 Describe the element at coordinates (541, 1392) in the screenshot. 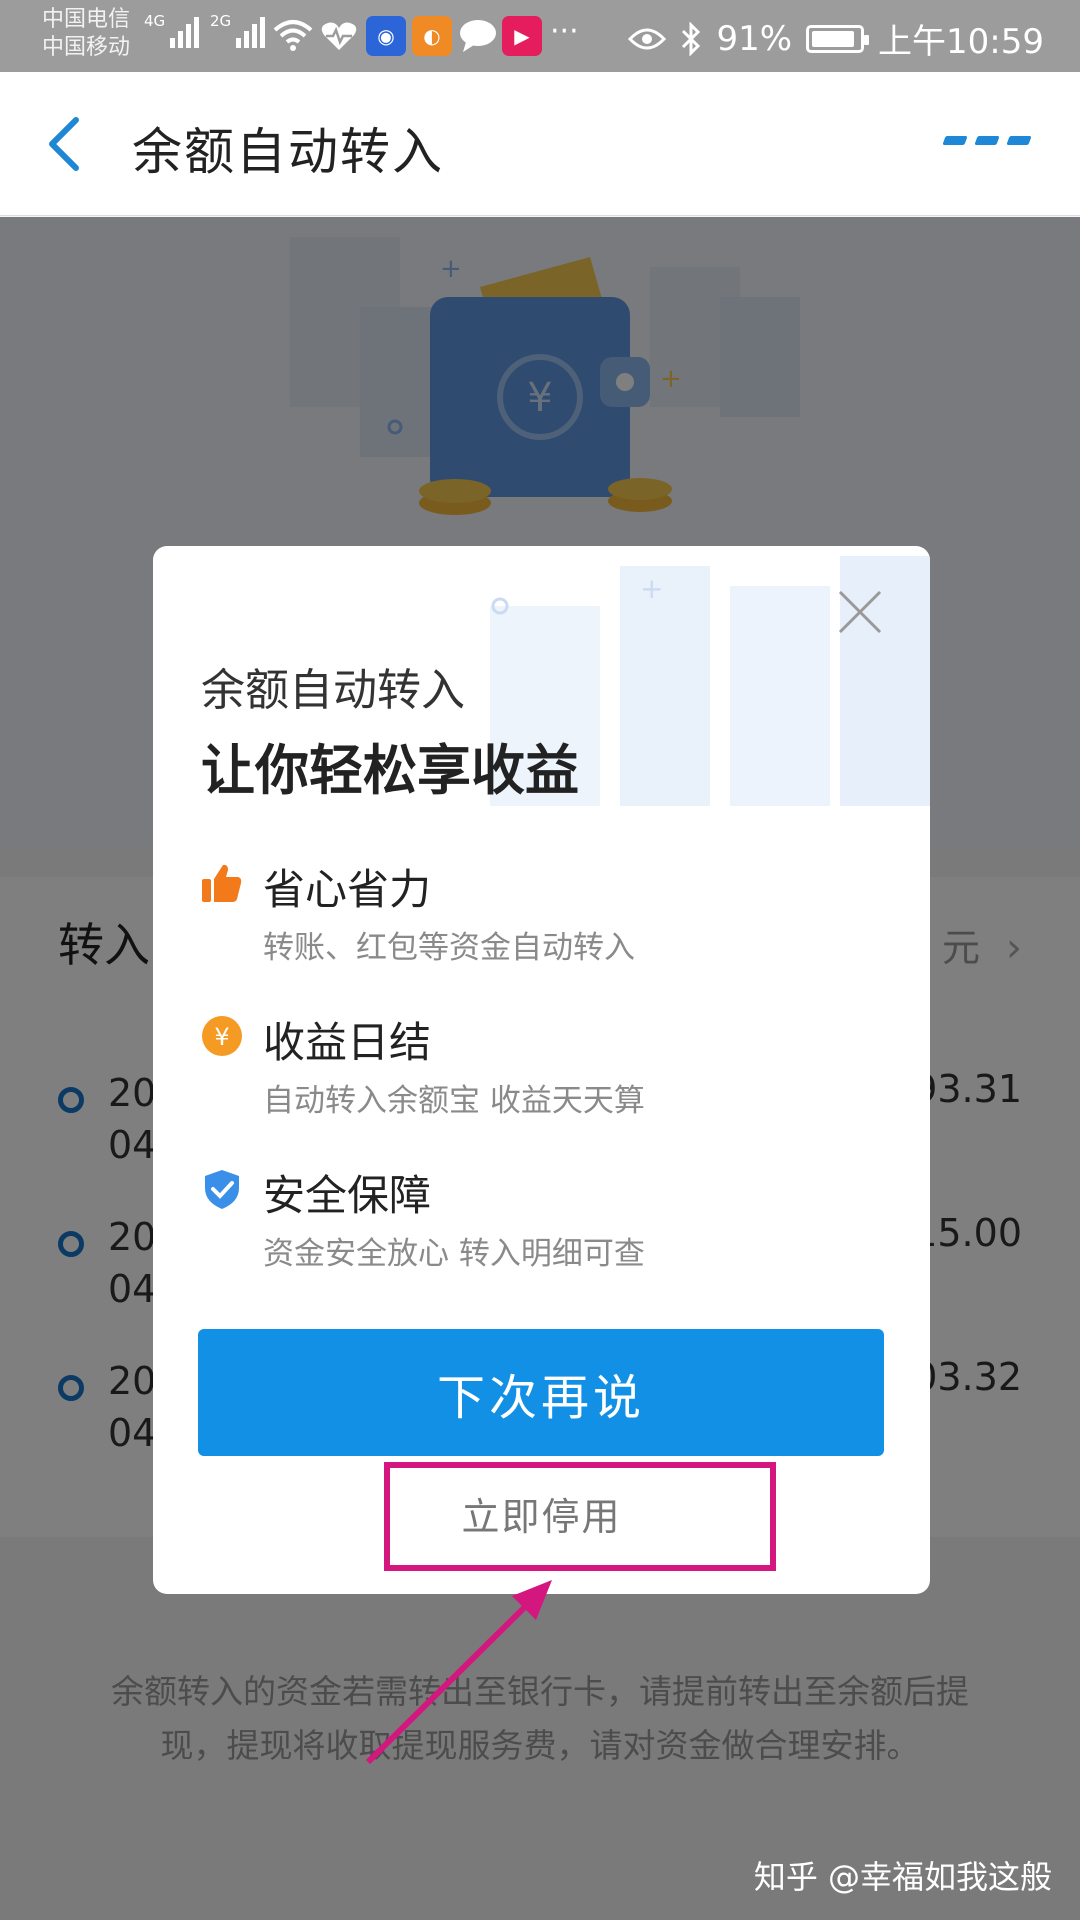

I see `later-button: 下次再说` at that location.